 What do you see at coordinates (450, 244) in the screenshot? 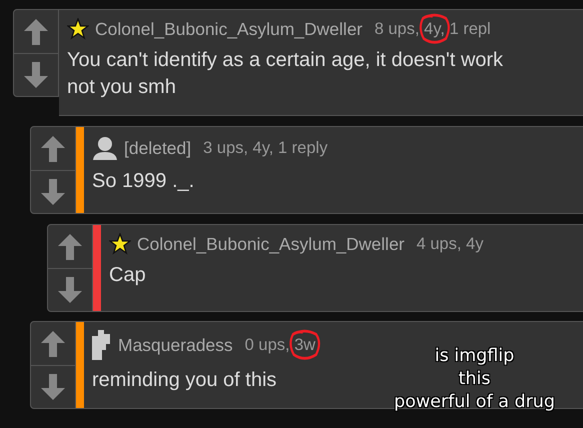
I see `comment-meta: 4 ups, 4y` at bounding box center [450, 244].